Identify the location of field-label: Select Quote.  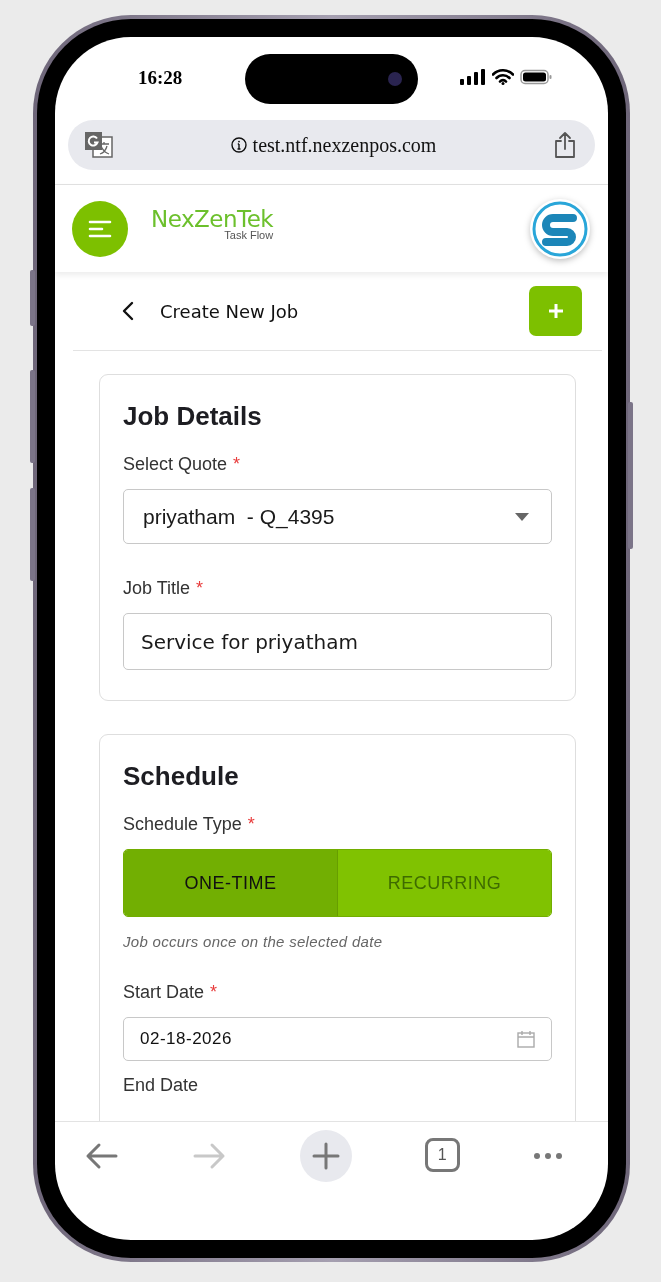
(175, 464).